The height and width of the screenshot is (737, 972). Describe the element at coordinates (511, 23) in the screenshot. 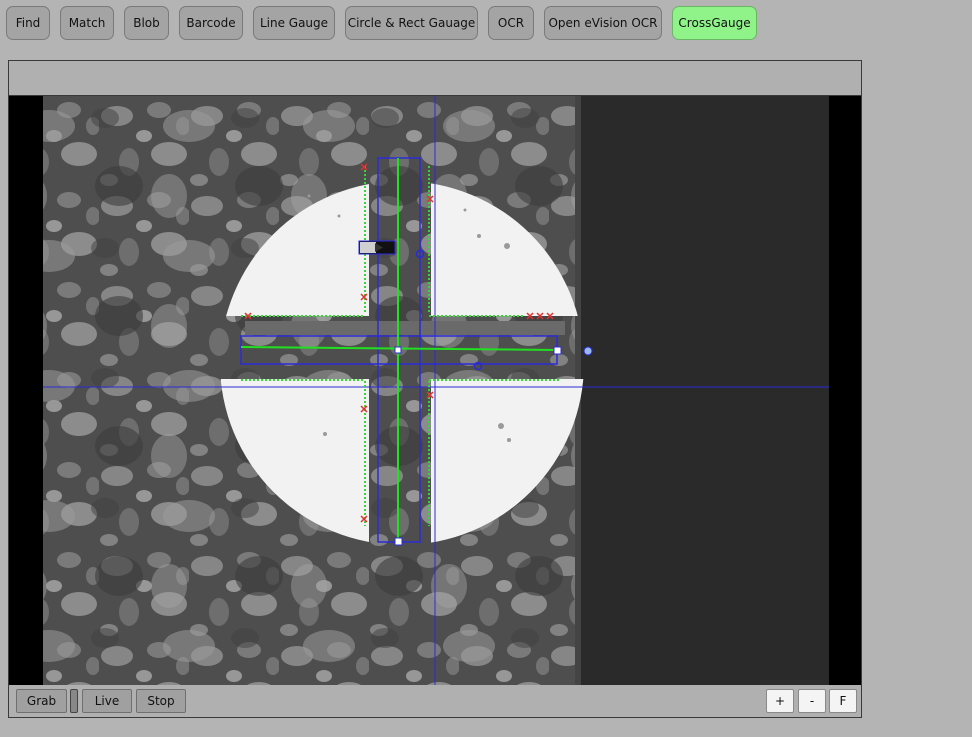

I see `ocr-button: OCR` at that location.